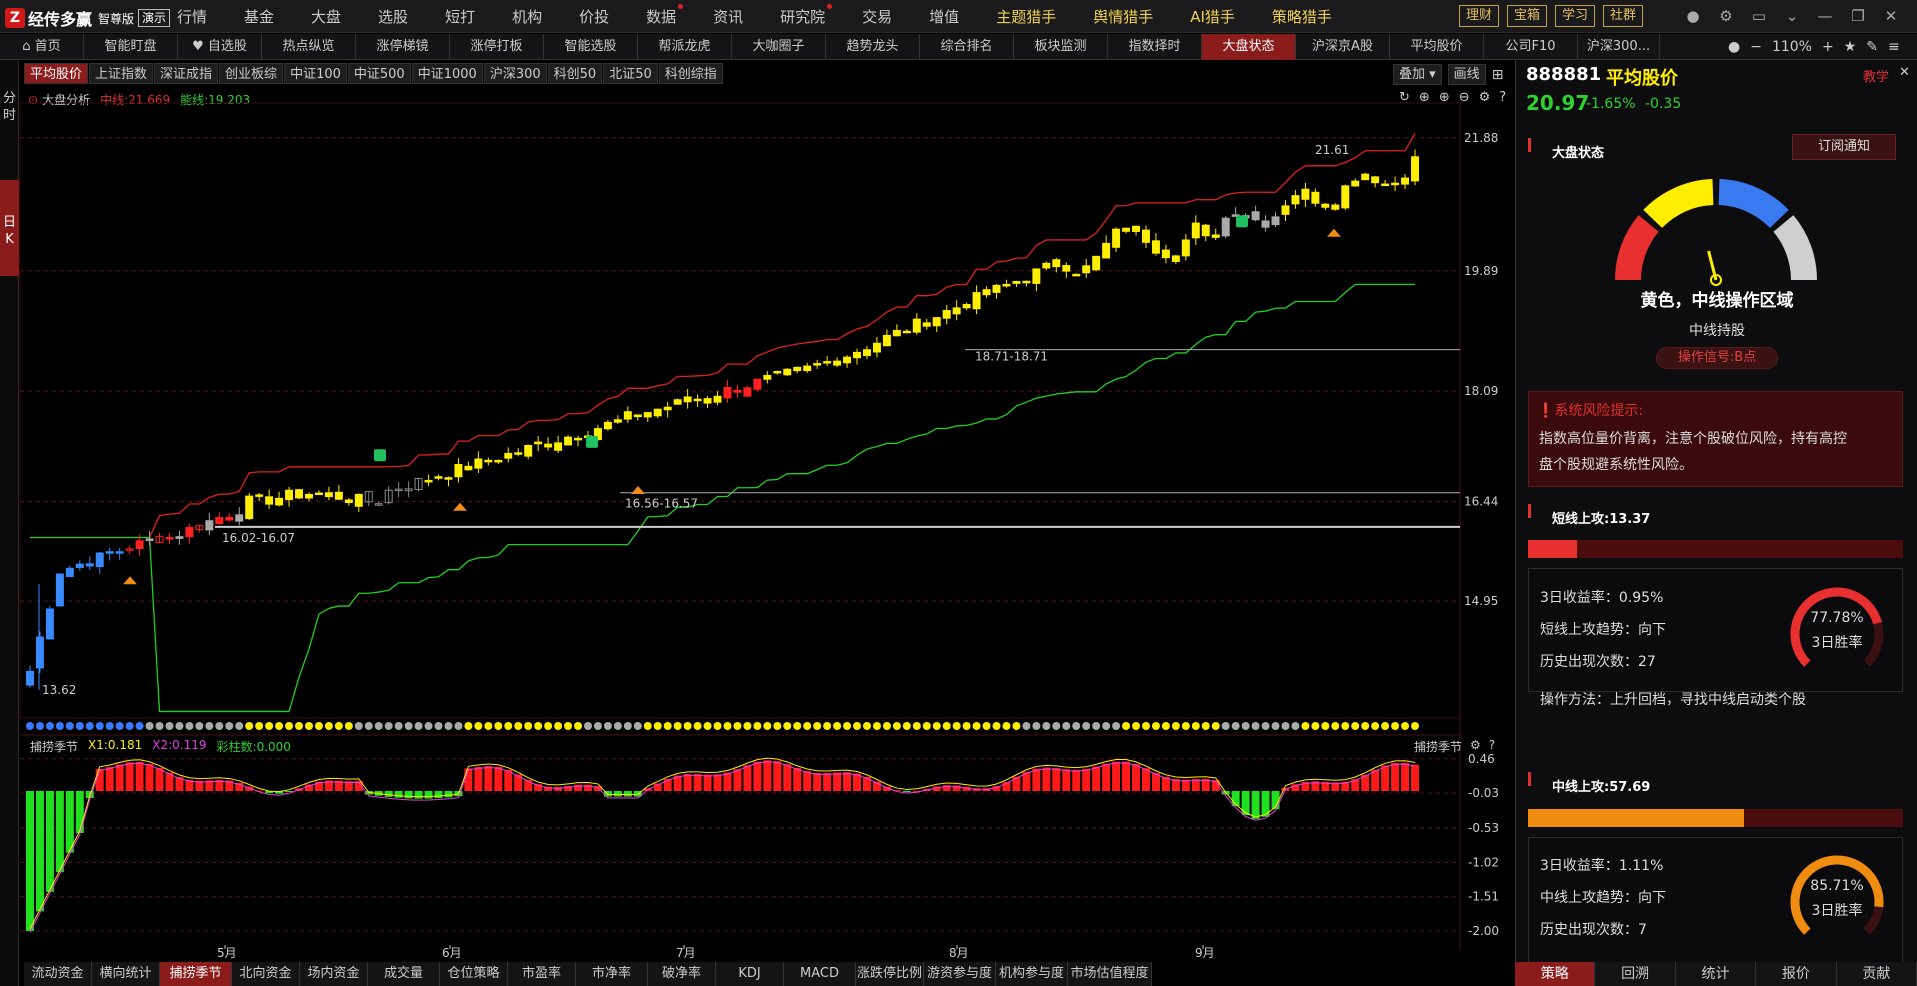 The width and height of the screenshot is (1917, 986). What do you see at coordinates (1531, 47) in the screenshot?
I see `page-tab: 公司F10` at bounding box center [1531, 47].